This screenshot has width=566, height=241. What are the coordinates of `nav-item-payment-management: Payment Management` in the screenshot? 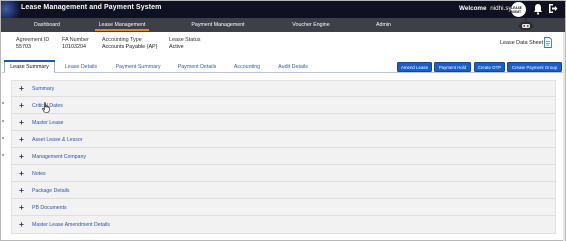 It's located at (218, 25).